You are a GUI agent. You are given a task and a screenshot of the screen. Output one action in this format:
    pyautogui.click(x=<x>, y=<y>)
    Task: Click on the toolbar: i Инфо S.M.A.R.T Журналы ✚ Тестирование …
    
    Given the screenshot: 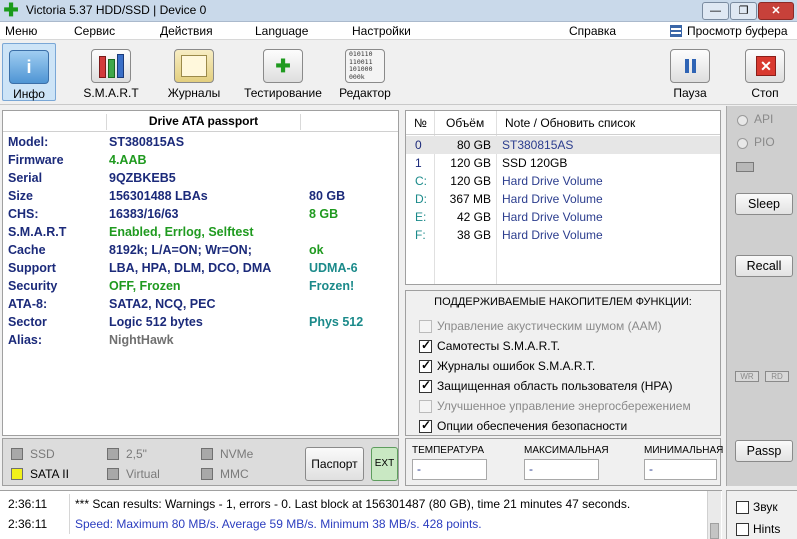 What is the action you would take?
    pyautogui.click(x=398, y=73)
    